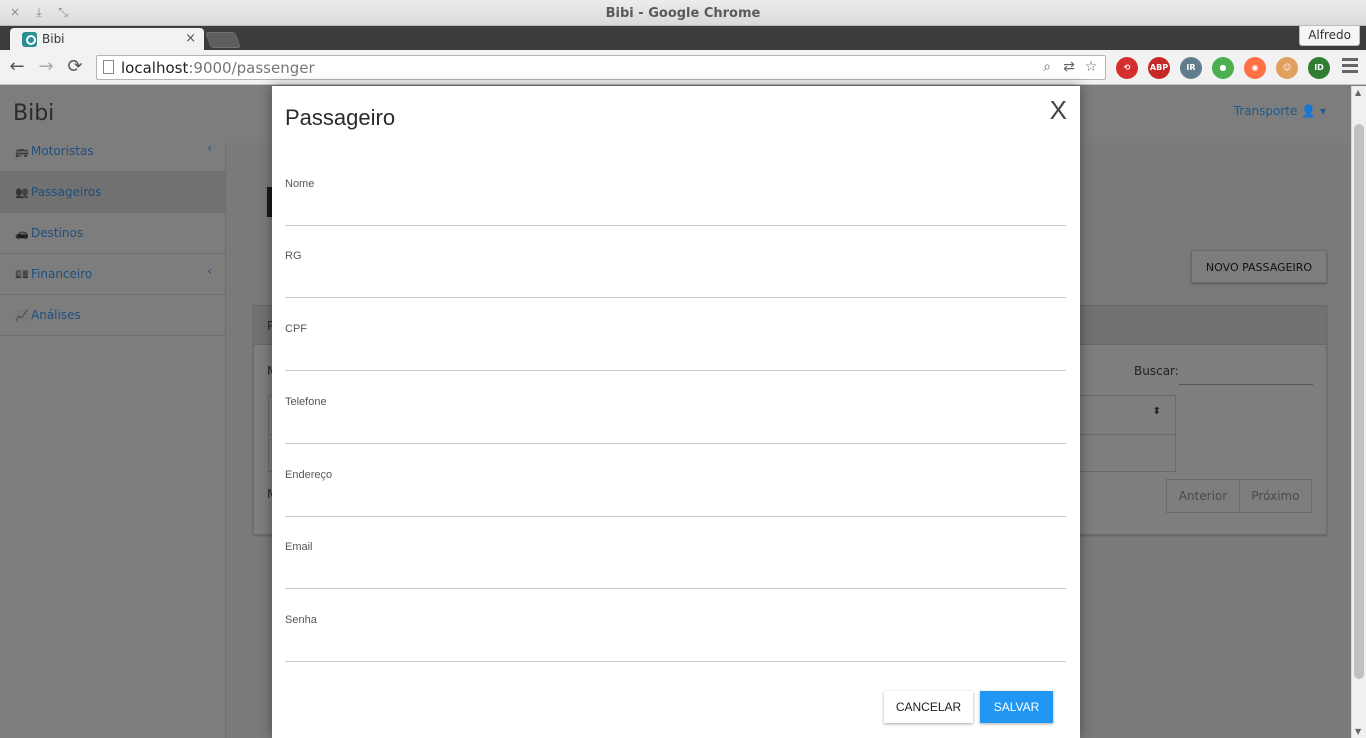  I want to click on scroll-up-icon: ▲, so click(1358, 92).